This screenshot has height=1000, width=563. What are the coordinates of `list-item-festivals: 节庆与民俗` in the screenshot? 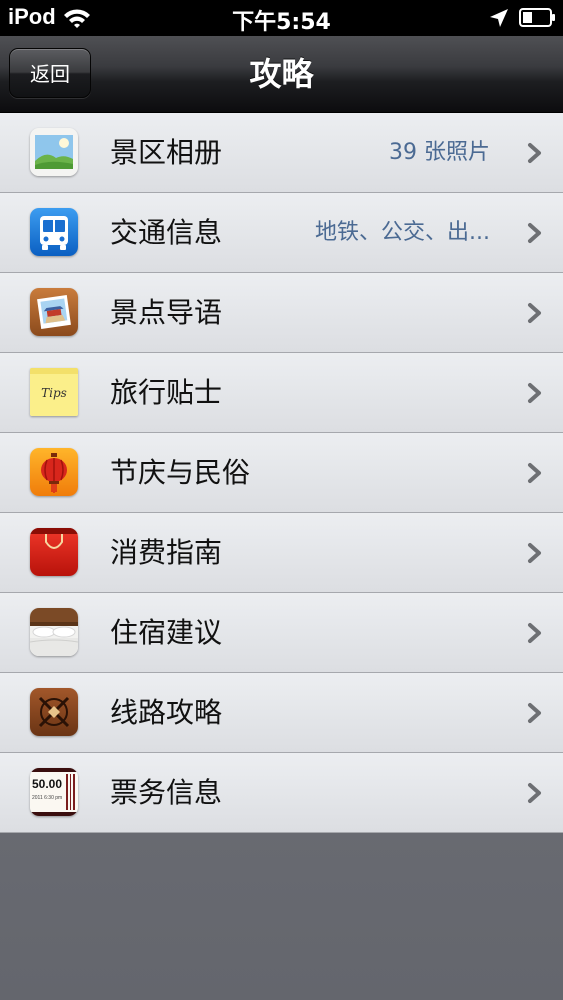 It's located at (281, 473).